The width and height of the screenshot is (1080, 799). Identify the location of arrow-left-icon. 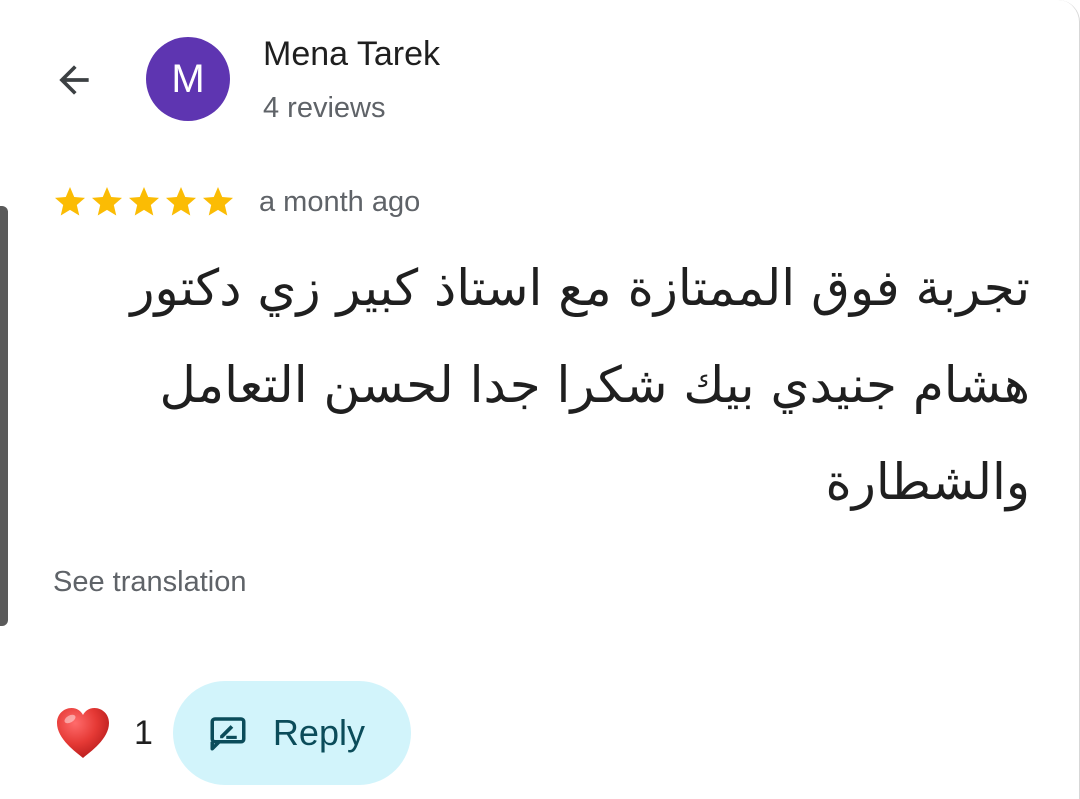
(74, 80).